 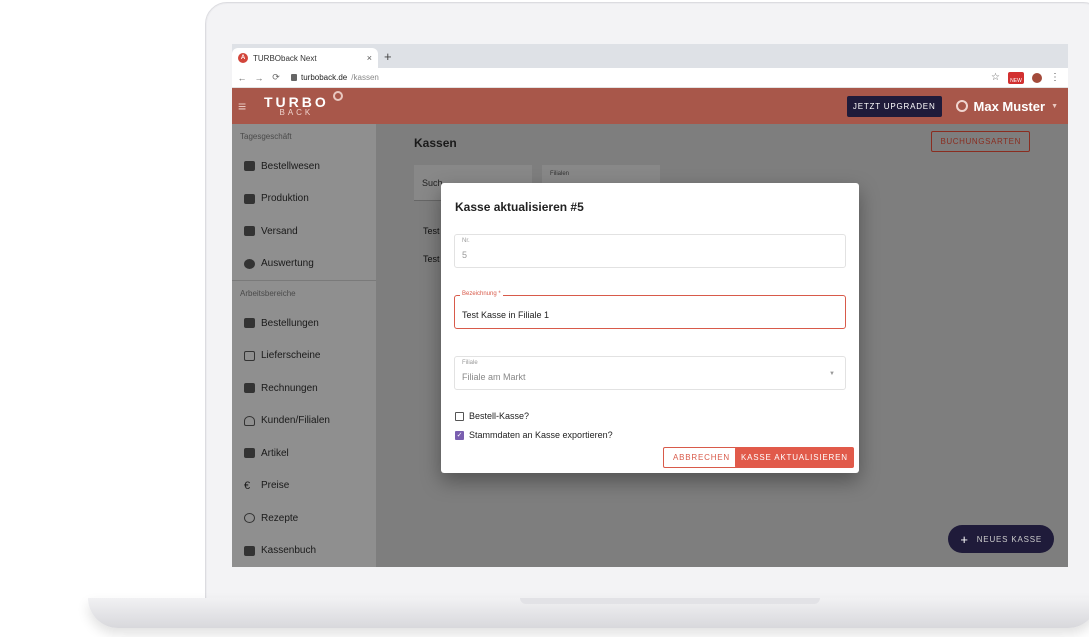 I want to click on sidebar-item-label: Bestellungen, so click(x=290, y=323).